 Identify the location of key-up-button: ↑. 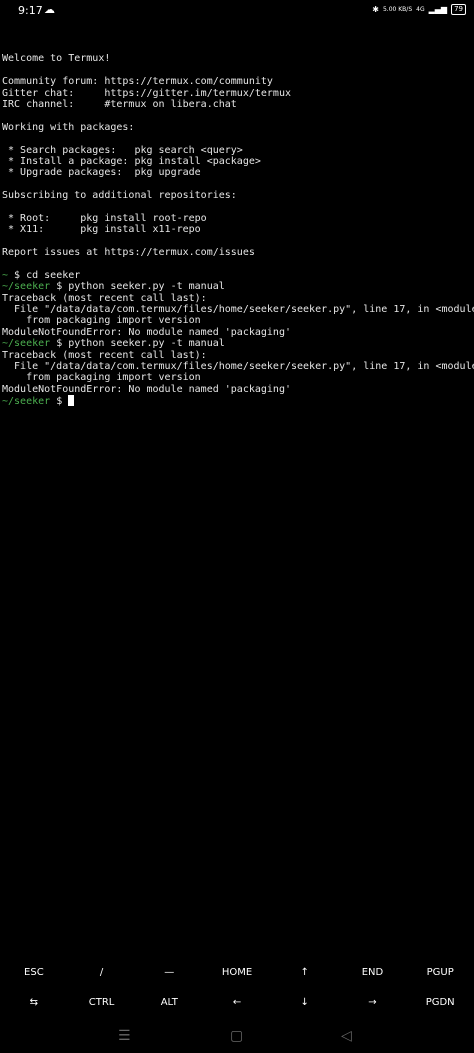
(305, 973).